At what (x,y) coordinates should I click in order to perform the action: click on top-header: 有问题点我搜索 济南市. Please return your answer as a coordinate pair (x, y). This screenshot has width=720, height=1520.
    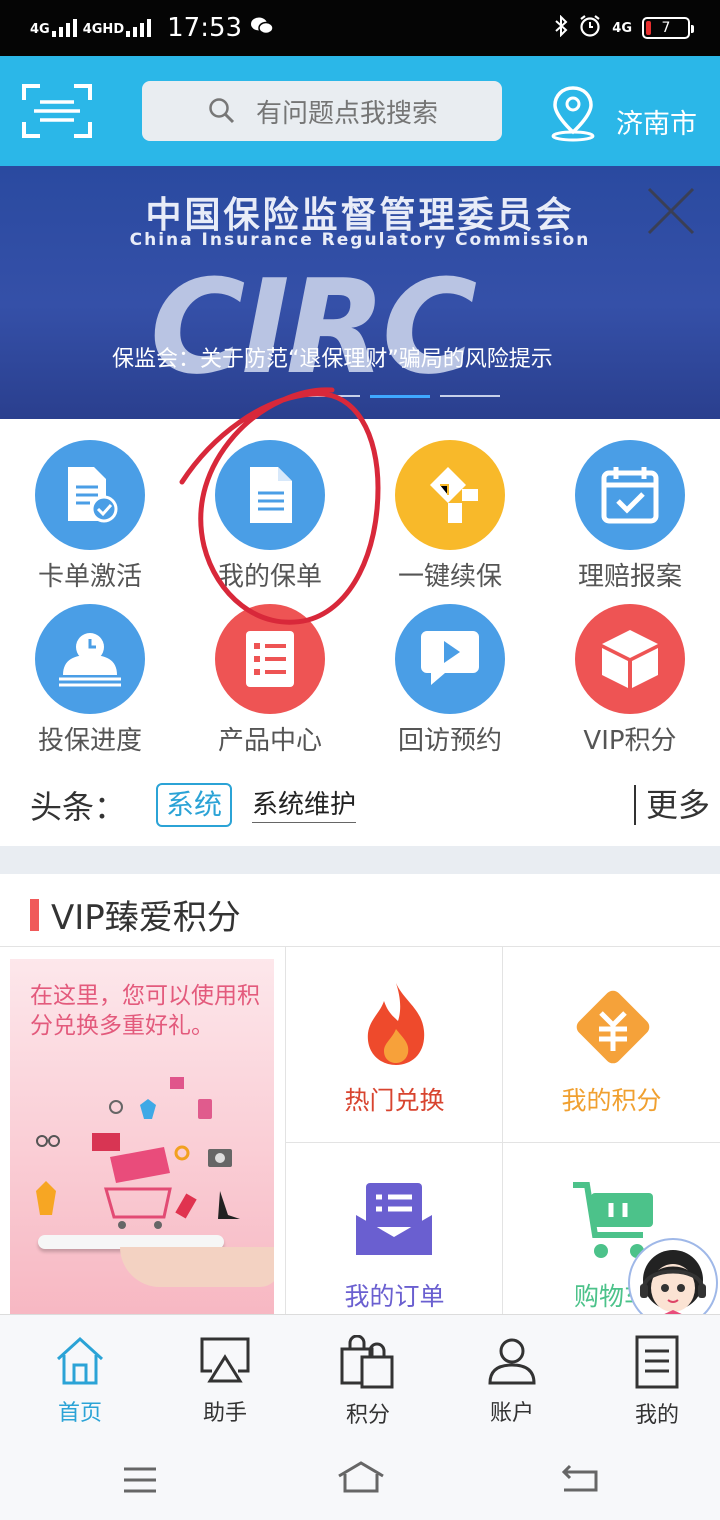
    Looking at the image, I should click on (360, 111).